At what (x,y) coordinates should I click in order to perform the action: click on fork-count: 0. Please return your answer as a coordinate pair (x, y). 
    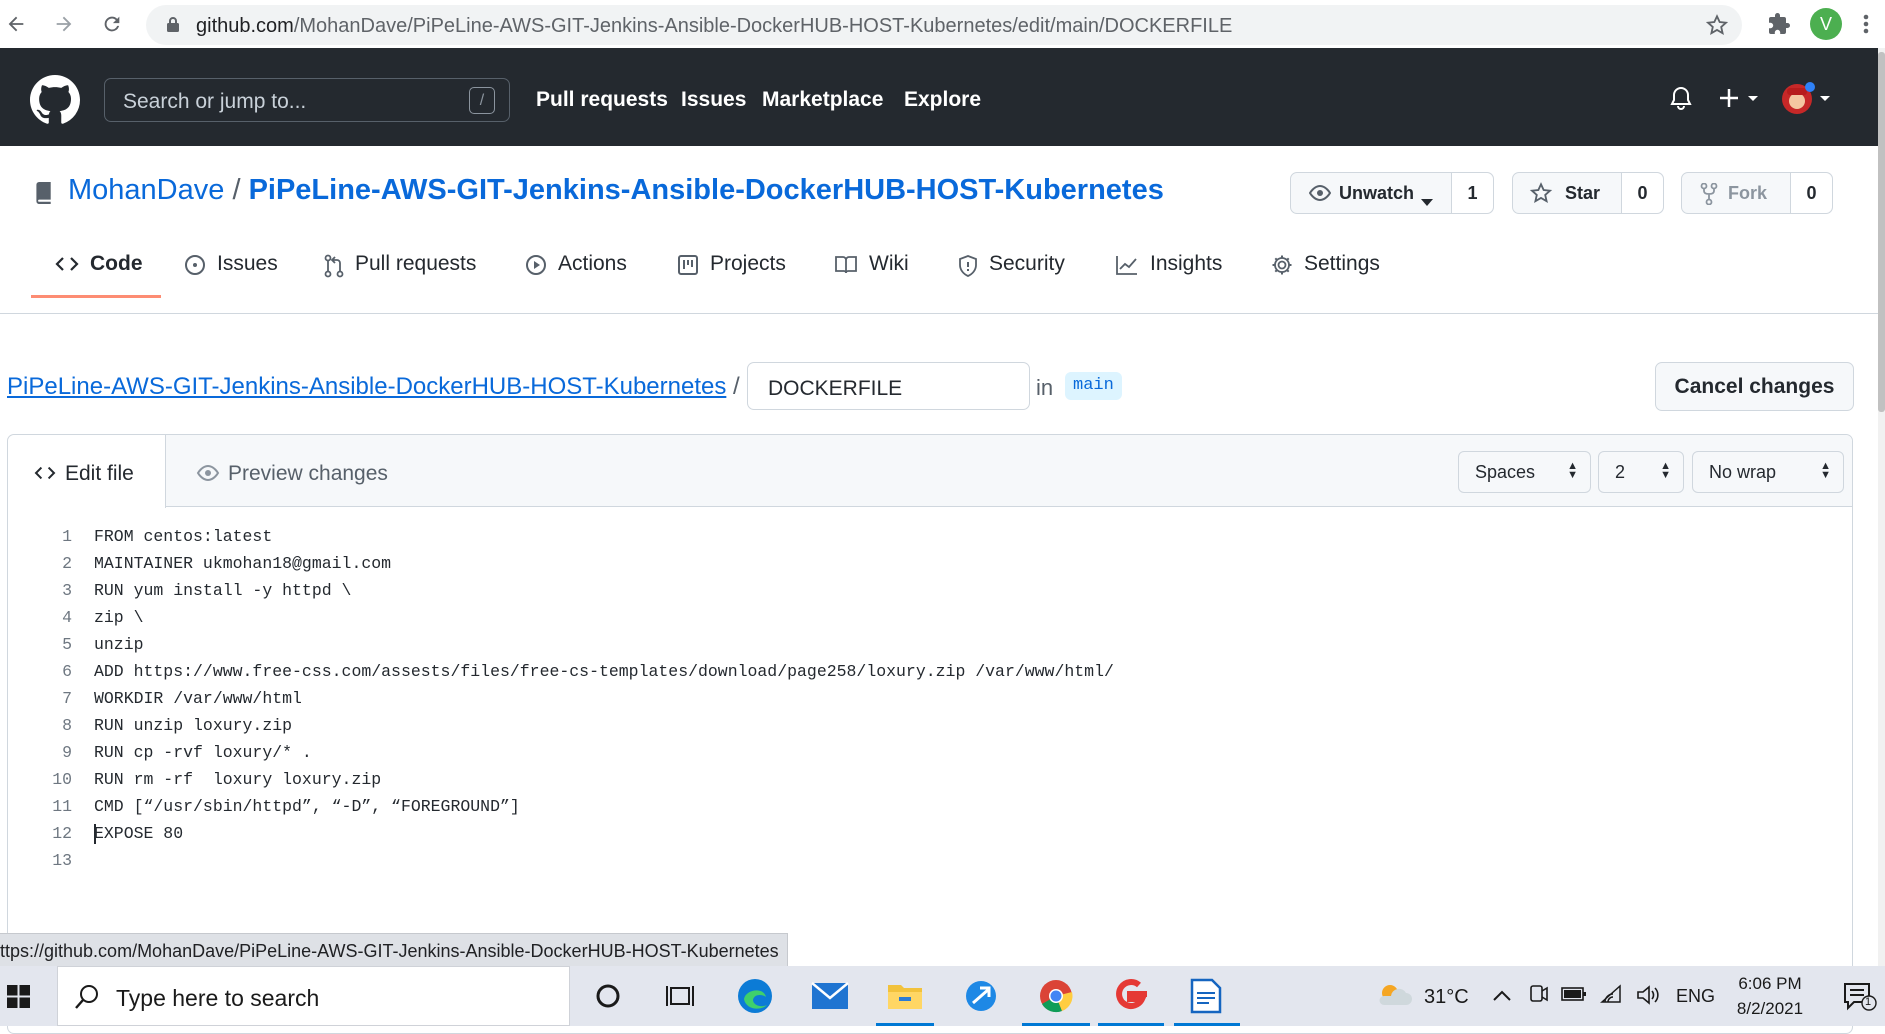
    Looking at the image, I should click on (1811, 193).